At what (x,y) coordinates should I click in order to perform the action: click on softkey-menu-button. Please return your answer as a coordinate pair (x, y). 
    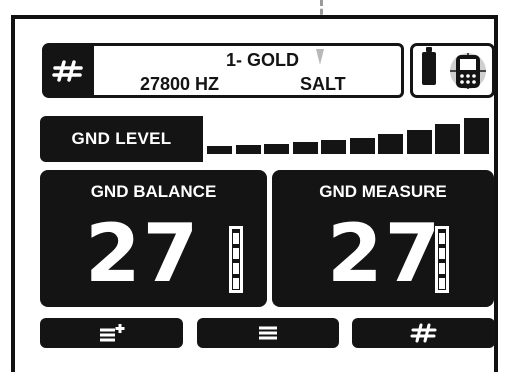
    Looking at the image, I should click on (268, 333).